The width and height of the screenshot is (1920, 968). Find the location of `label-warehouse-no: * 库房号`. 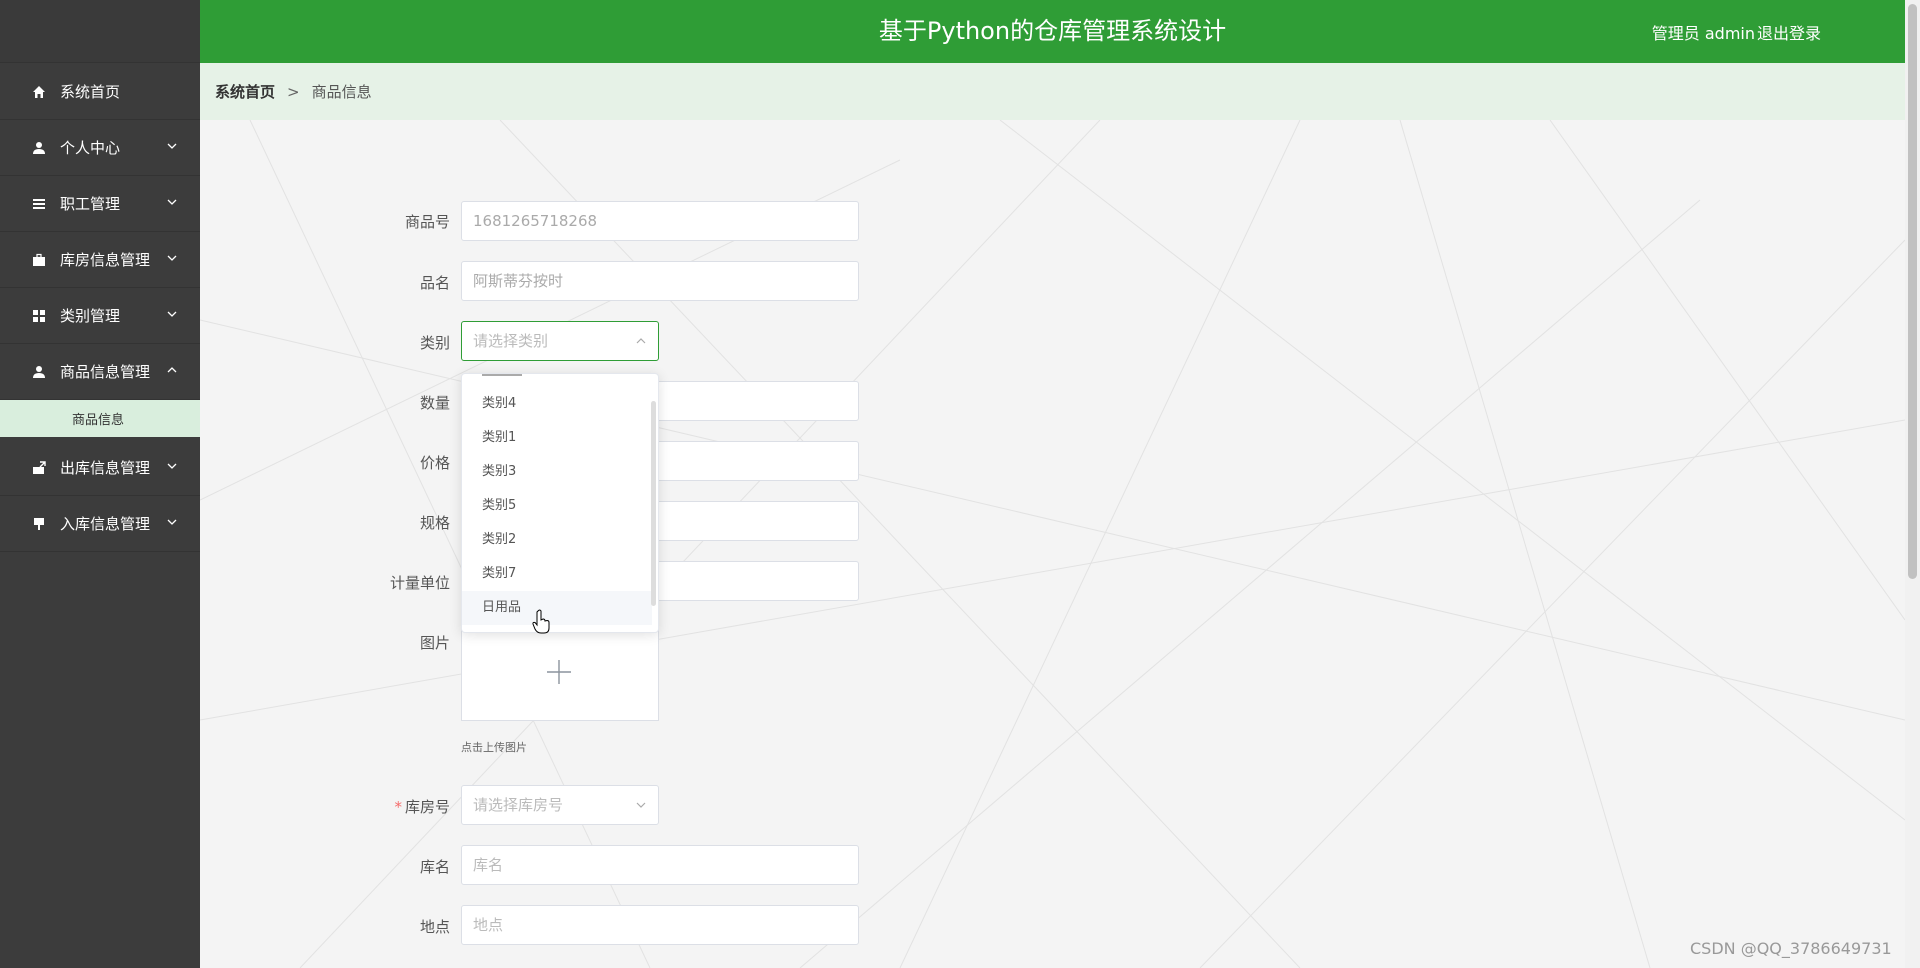

label-warehouse-no: * 库房号 is located at coordinates (390, 806).